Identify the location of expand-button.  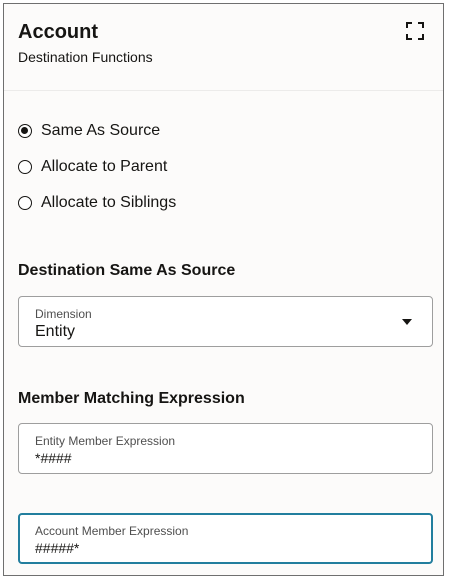
(415, 31).